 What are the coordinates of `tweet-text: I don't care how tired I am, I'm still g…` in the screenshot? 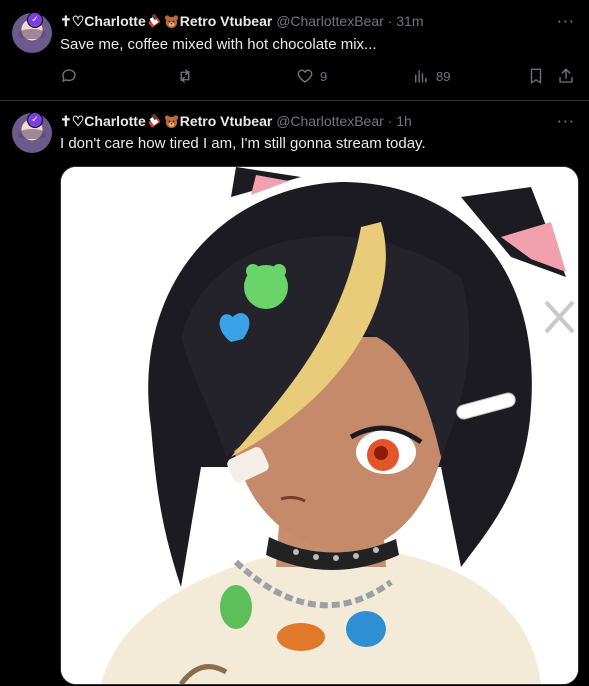 It's located at (243, 143).